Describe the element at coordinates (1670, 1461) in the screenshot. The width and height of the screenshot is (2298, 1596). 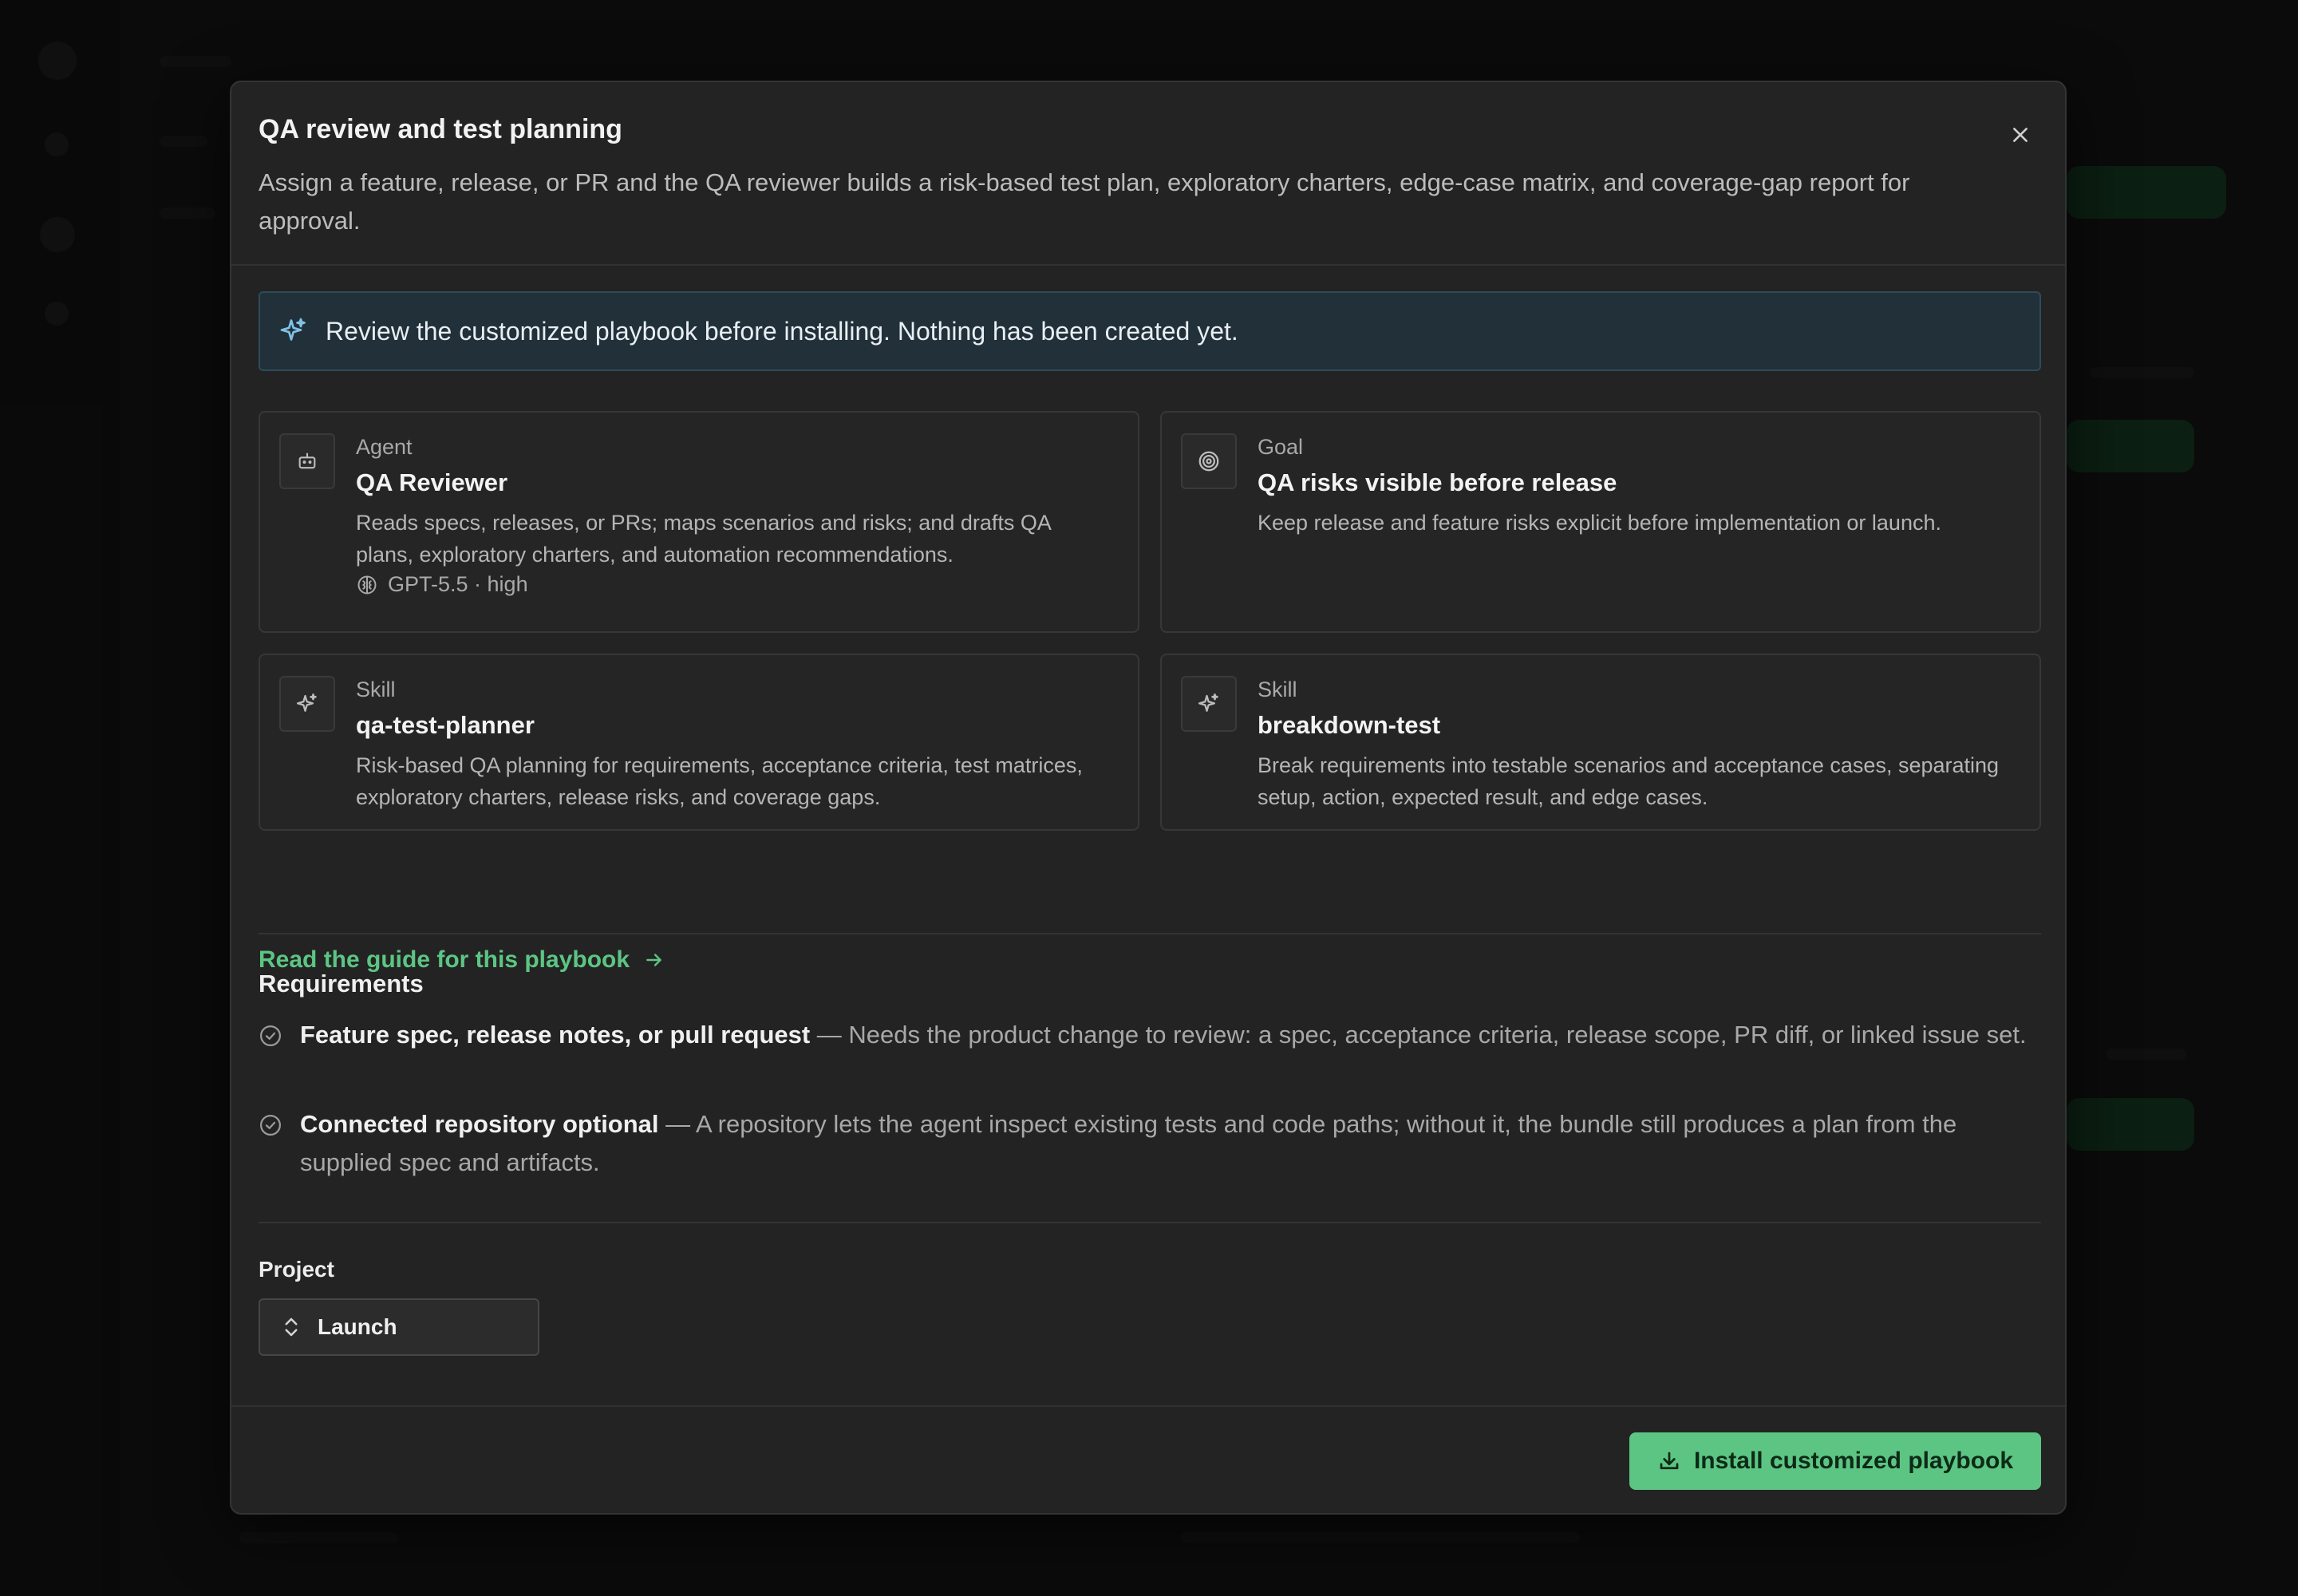
I see `download-icon` at that location.